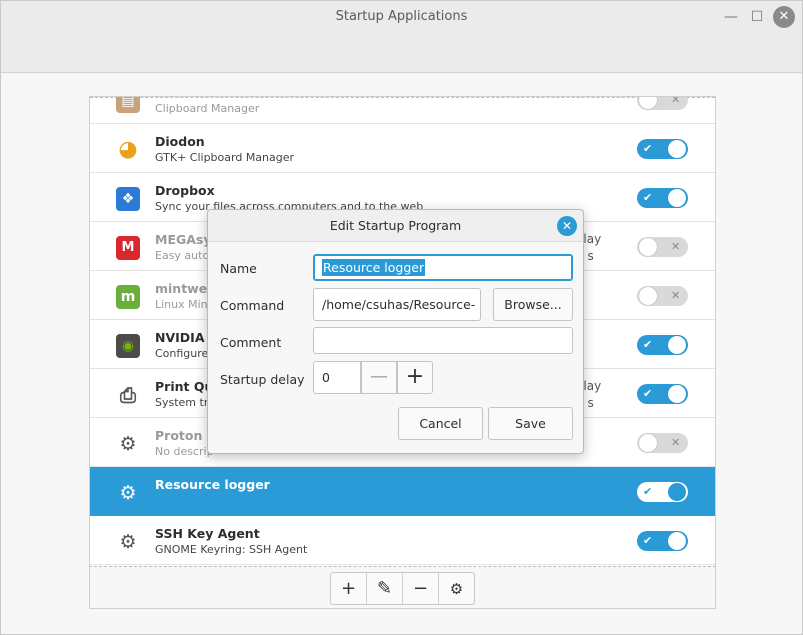 The height and width of the screenshot is (635, 803). What do you see at coordinates (262, 379) in the screenshot?
I see `startup-delay-label: Startup delay` at bounding box center [262, 379].